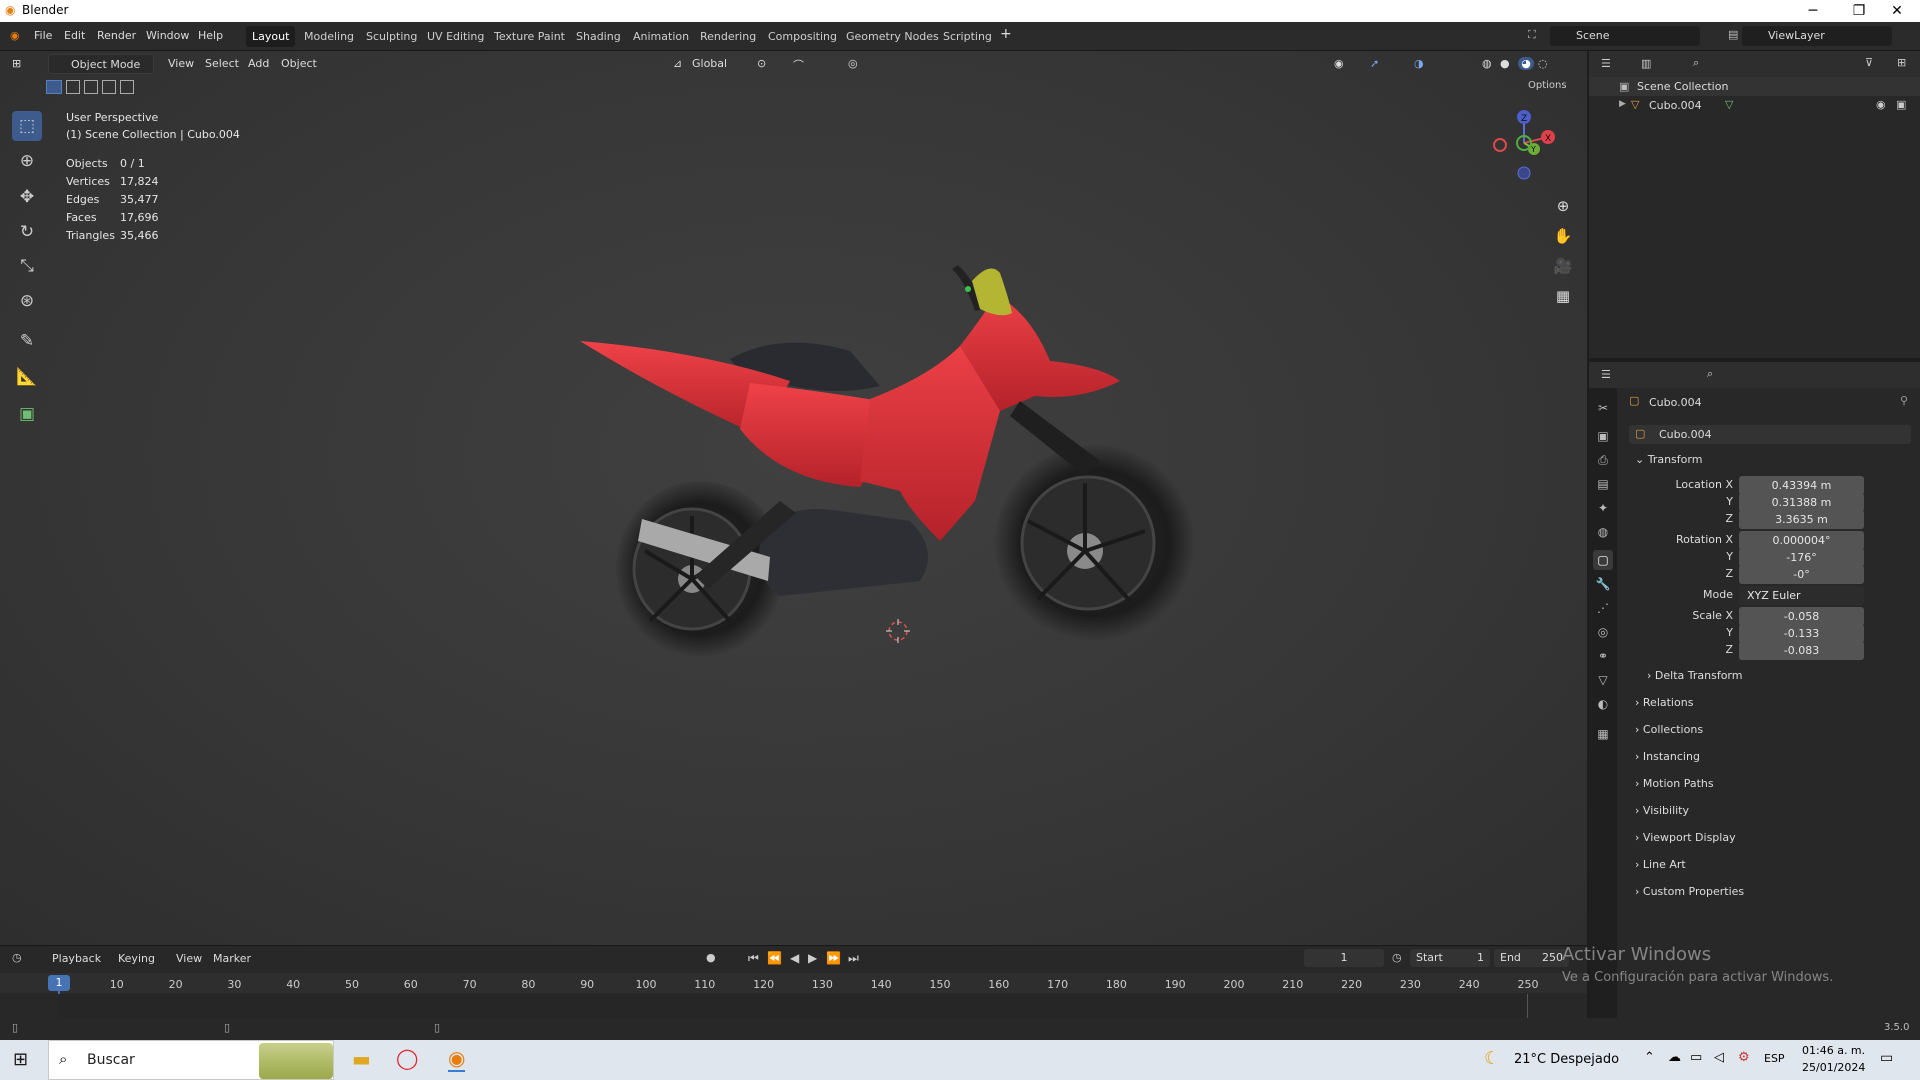  What do you see at coordinates (92, 88) in the screenshot?
I see `select-mode-buttons` at bounding box center [92, 88].